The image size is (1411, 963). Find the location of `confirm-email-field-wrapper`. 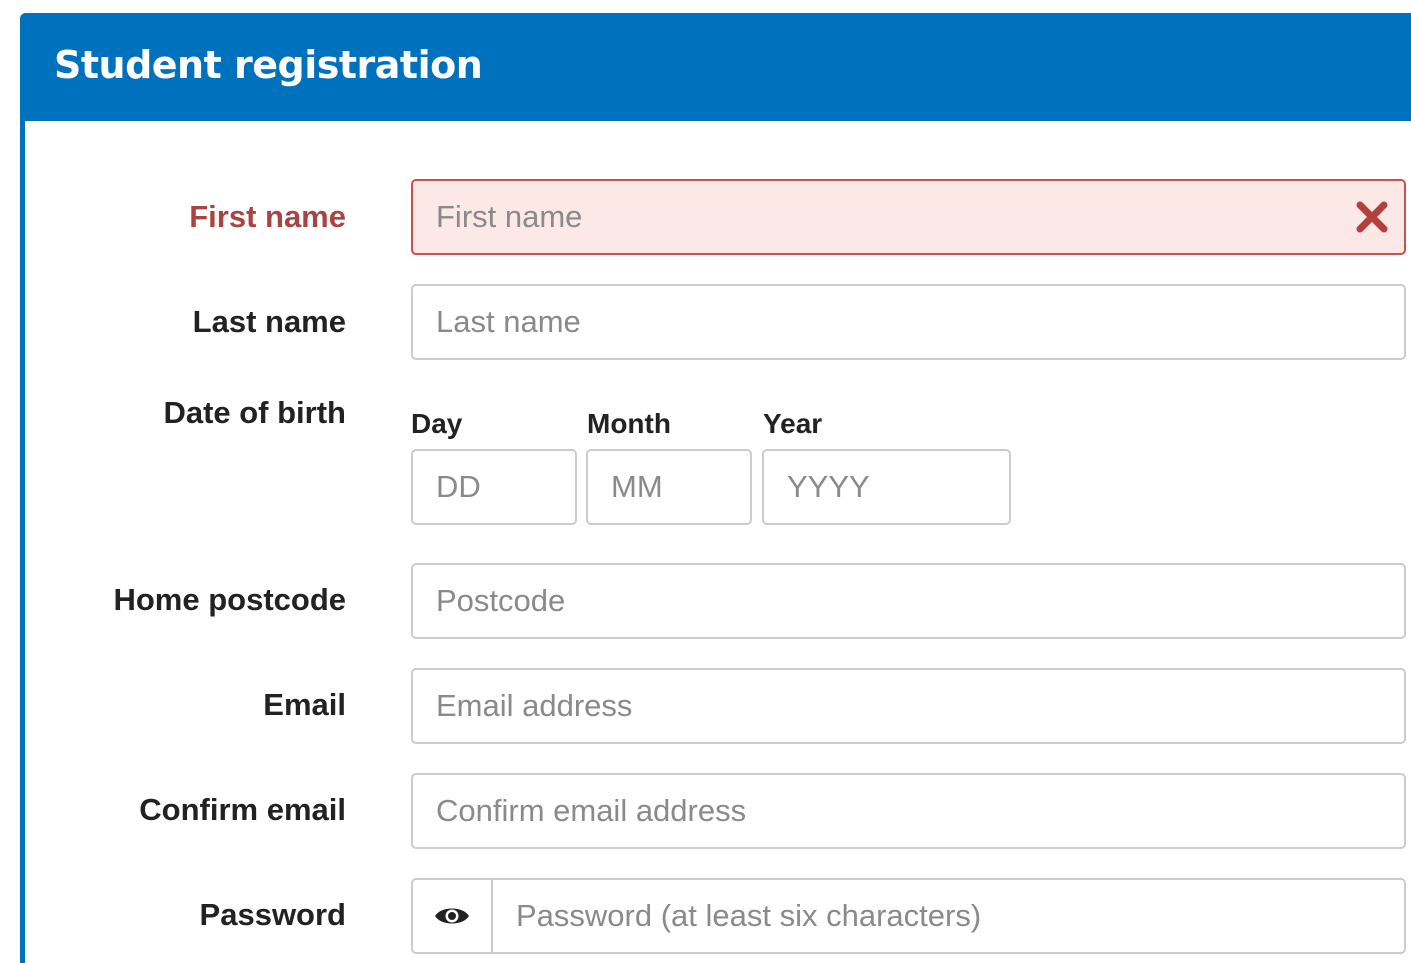

confirm-email-field-wrapper is located at coordinates (908, 811).